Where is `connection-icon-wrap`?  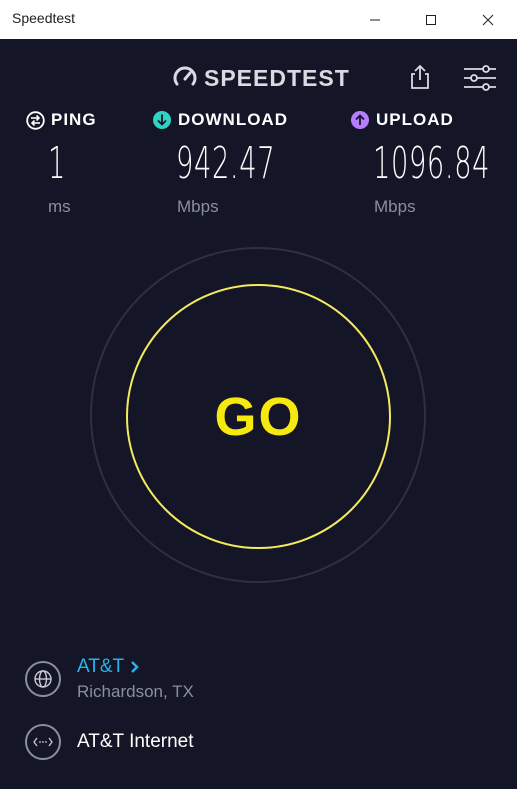 connection-icon-wrap is located at coordinates (43, 742).